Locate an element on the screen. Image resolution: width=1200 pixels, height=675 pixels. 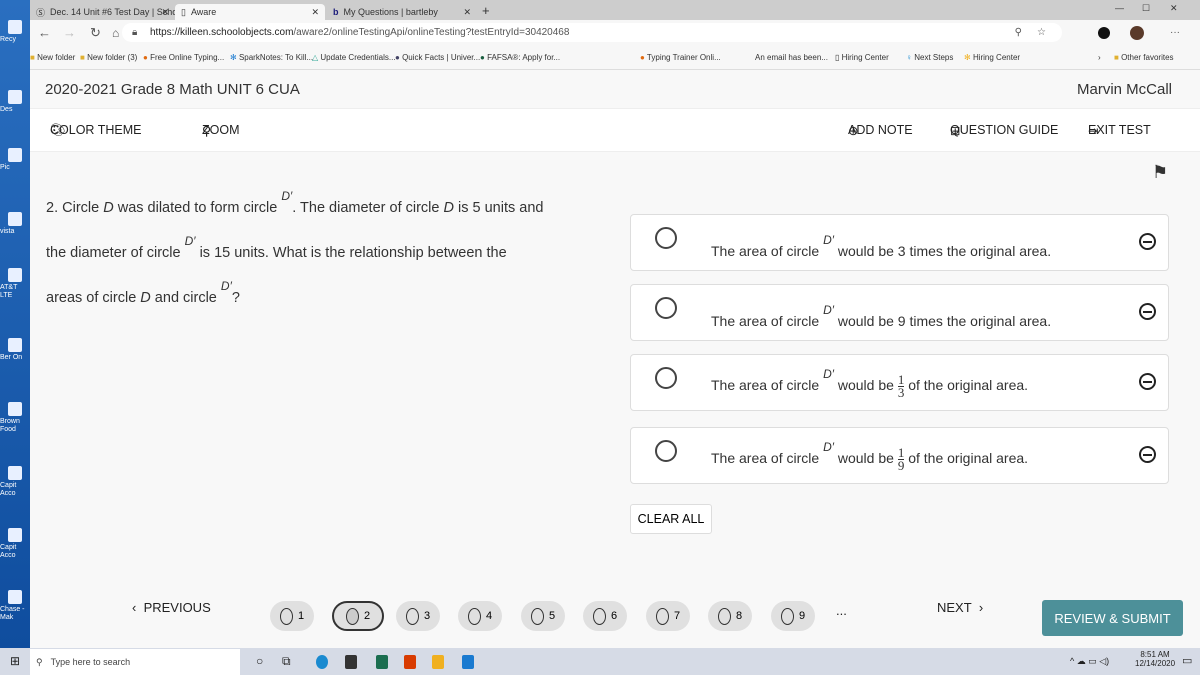
store-icon is located at coordinates (351, 662).